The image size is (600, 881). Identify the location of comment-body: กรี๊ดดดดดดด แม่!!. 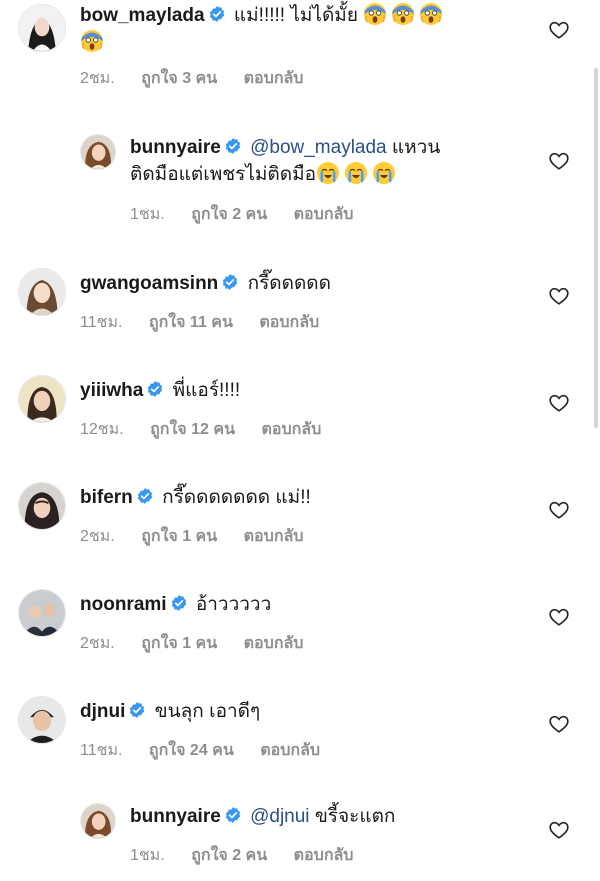
(236, 497).